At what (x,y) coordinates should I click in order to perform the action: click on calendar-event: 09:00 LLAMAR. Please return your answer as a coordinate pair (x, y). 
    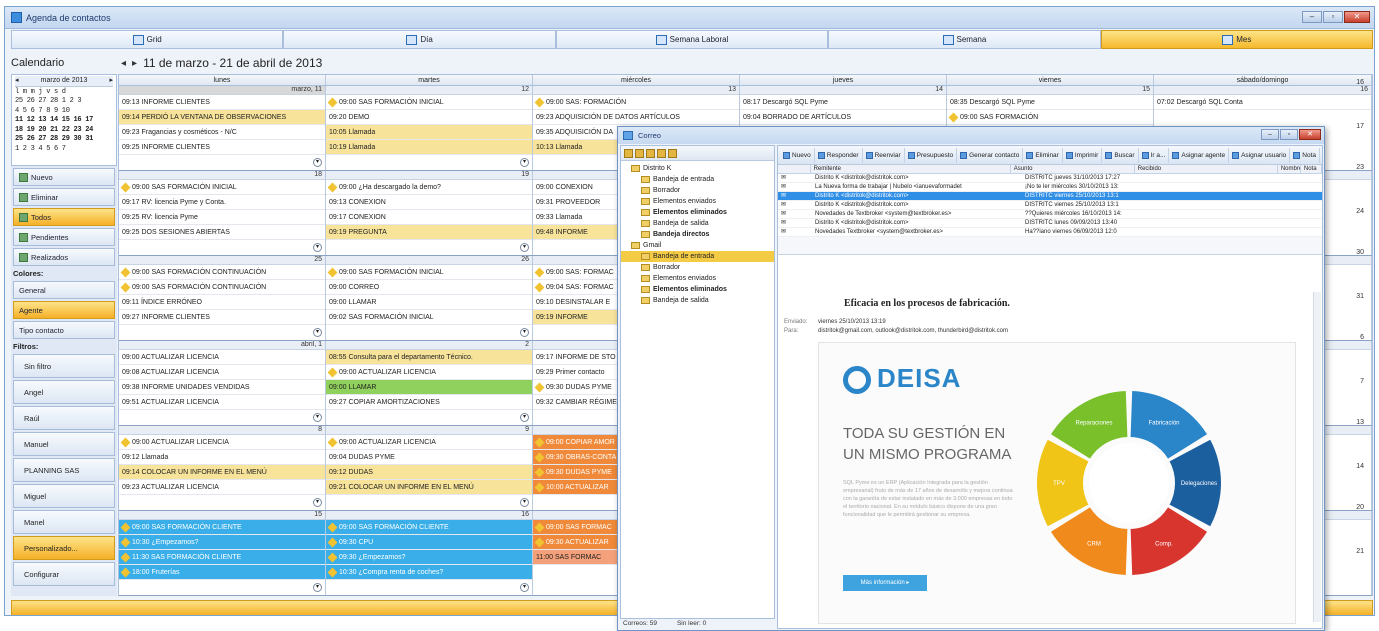
    Looking at the image, I should click on (429, 387).